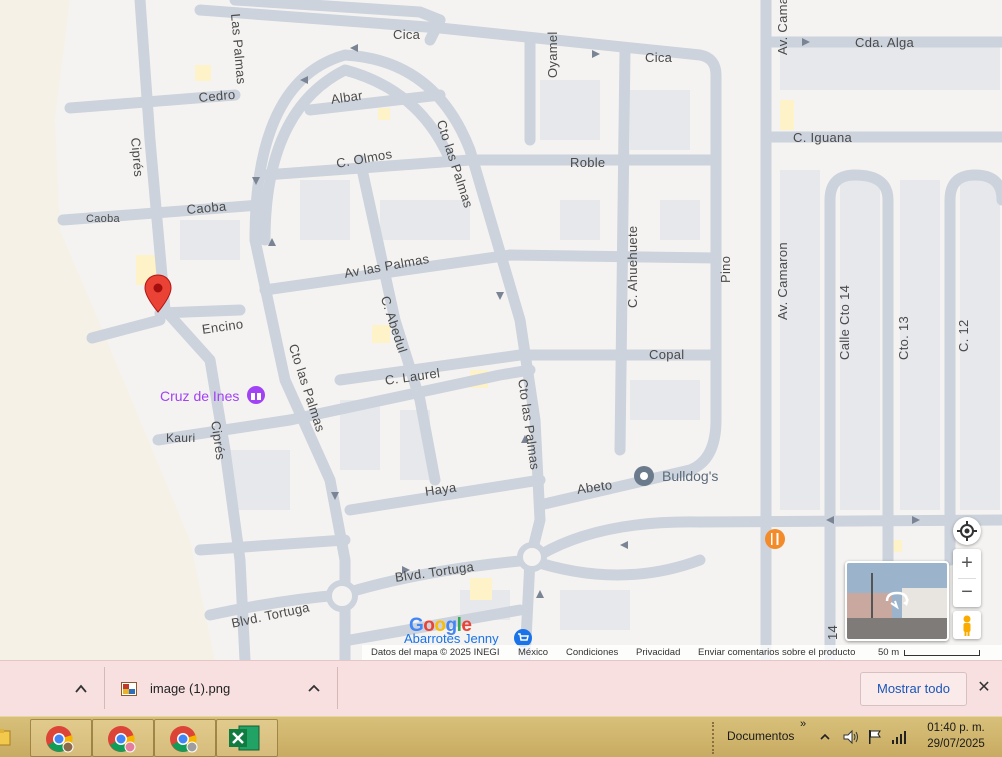  Describe the element at coordinates (440, 625) in the screenshot. I see `google-logo: Google` at that location.